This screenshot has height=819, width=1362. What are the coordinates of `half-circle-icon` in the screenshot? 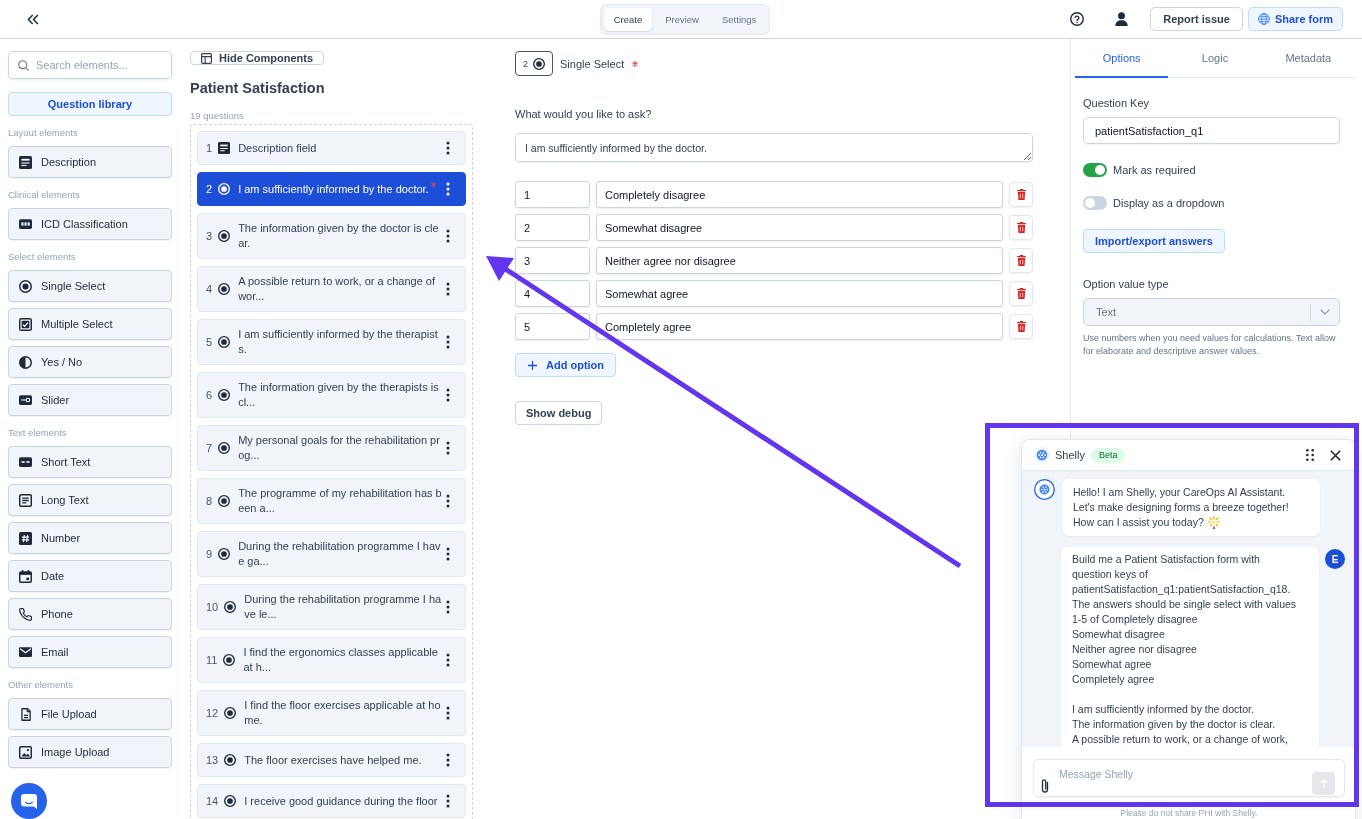 It's located at (25, 362).